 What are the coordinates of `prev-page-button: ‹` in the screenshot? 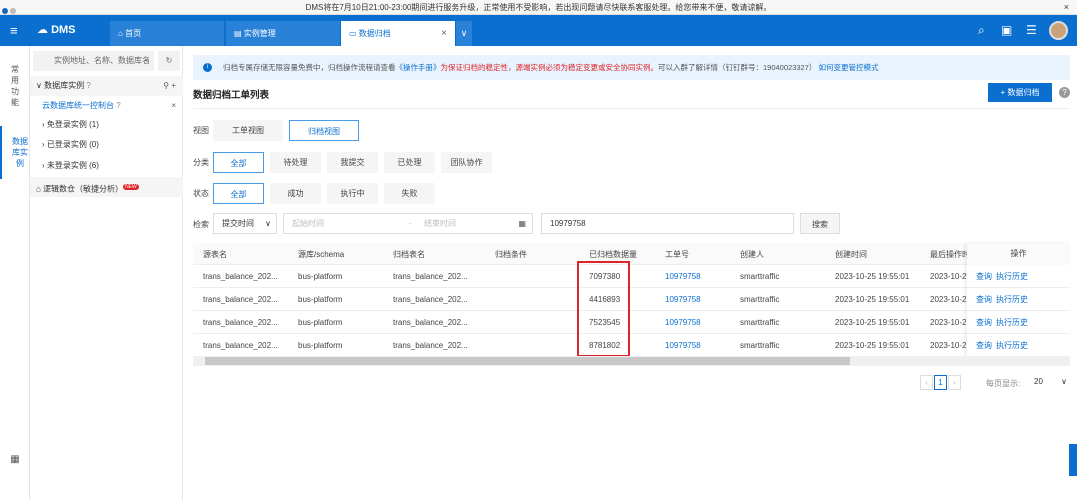 It's located at (926, 382).